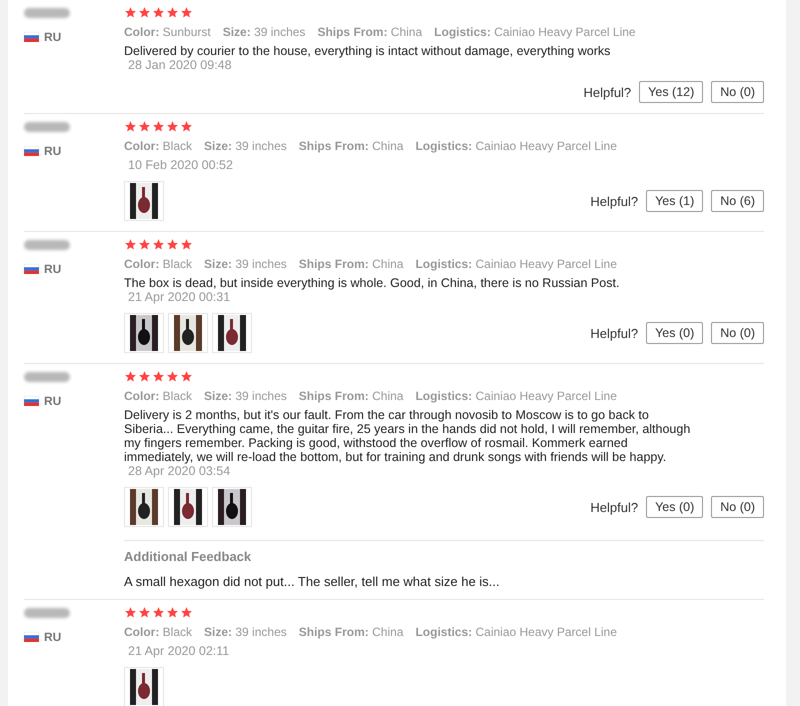  I want to click on additional-feedback-title: Additional Feedback, so click(188, 556).